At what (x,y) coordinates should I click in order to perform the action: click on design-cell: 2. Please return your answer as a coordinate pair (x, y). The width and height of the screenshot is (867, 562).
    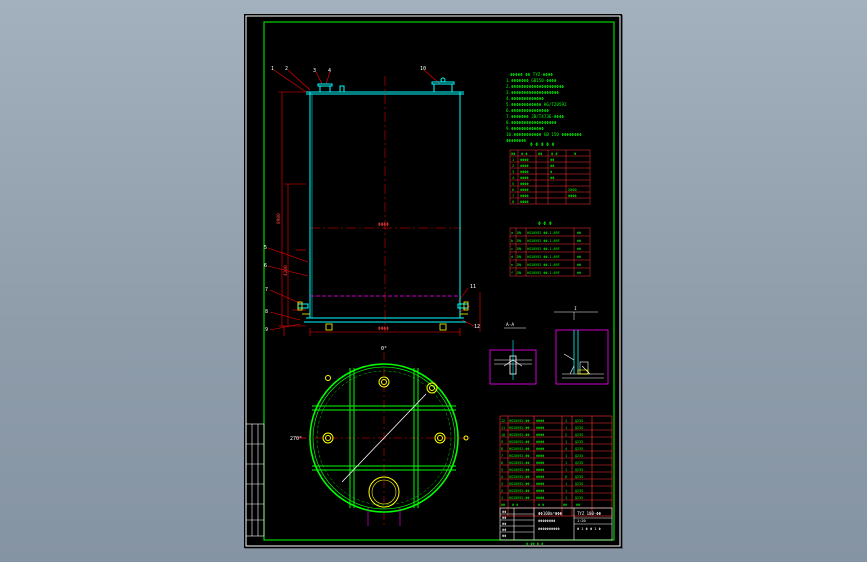
    Looking at the image, I should click on (513, 166).